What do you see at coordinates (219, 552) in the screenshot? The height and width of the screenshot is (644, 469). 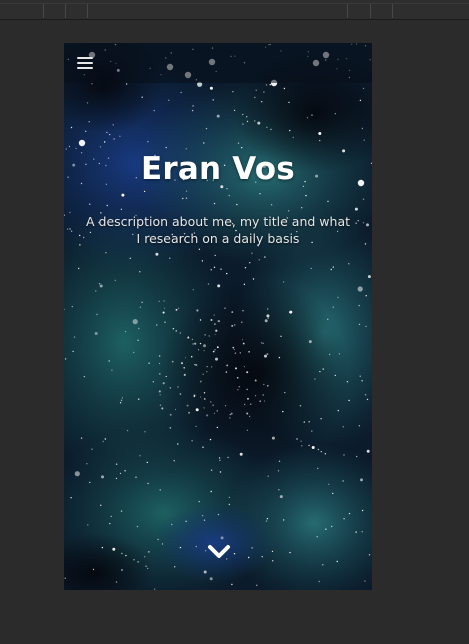 I see `chevron-down-icon` at bounding box center [219, 552].